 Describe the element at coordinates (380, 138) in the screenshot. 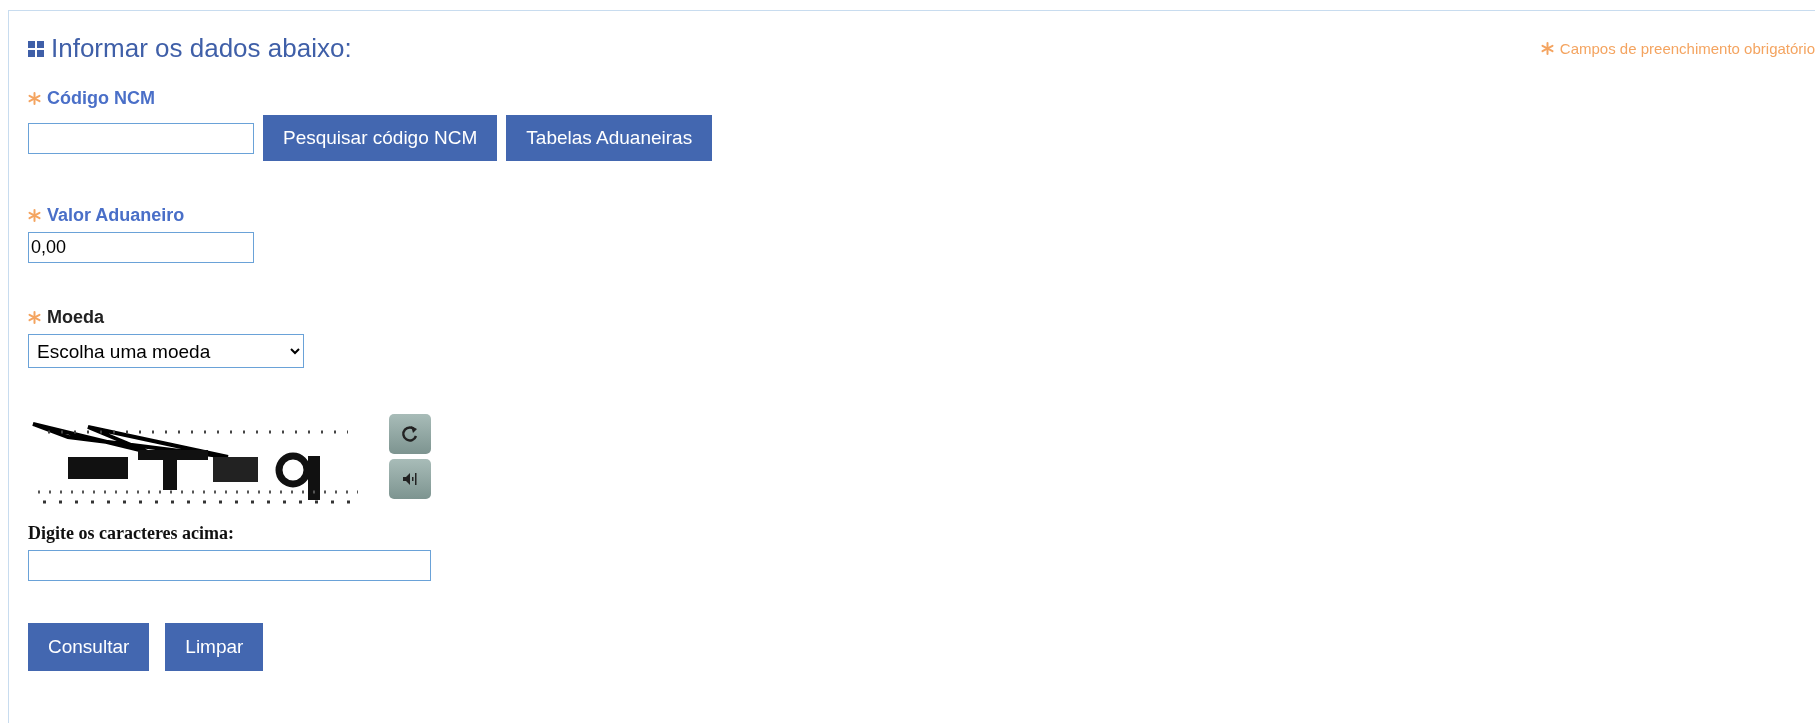

I see `action-button: Pesquisar código NCM` at that location.